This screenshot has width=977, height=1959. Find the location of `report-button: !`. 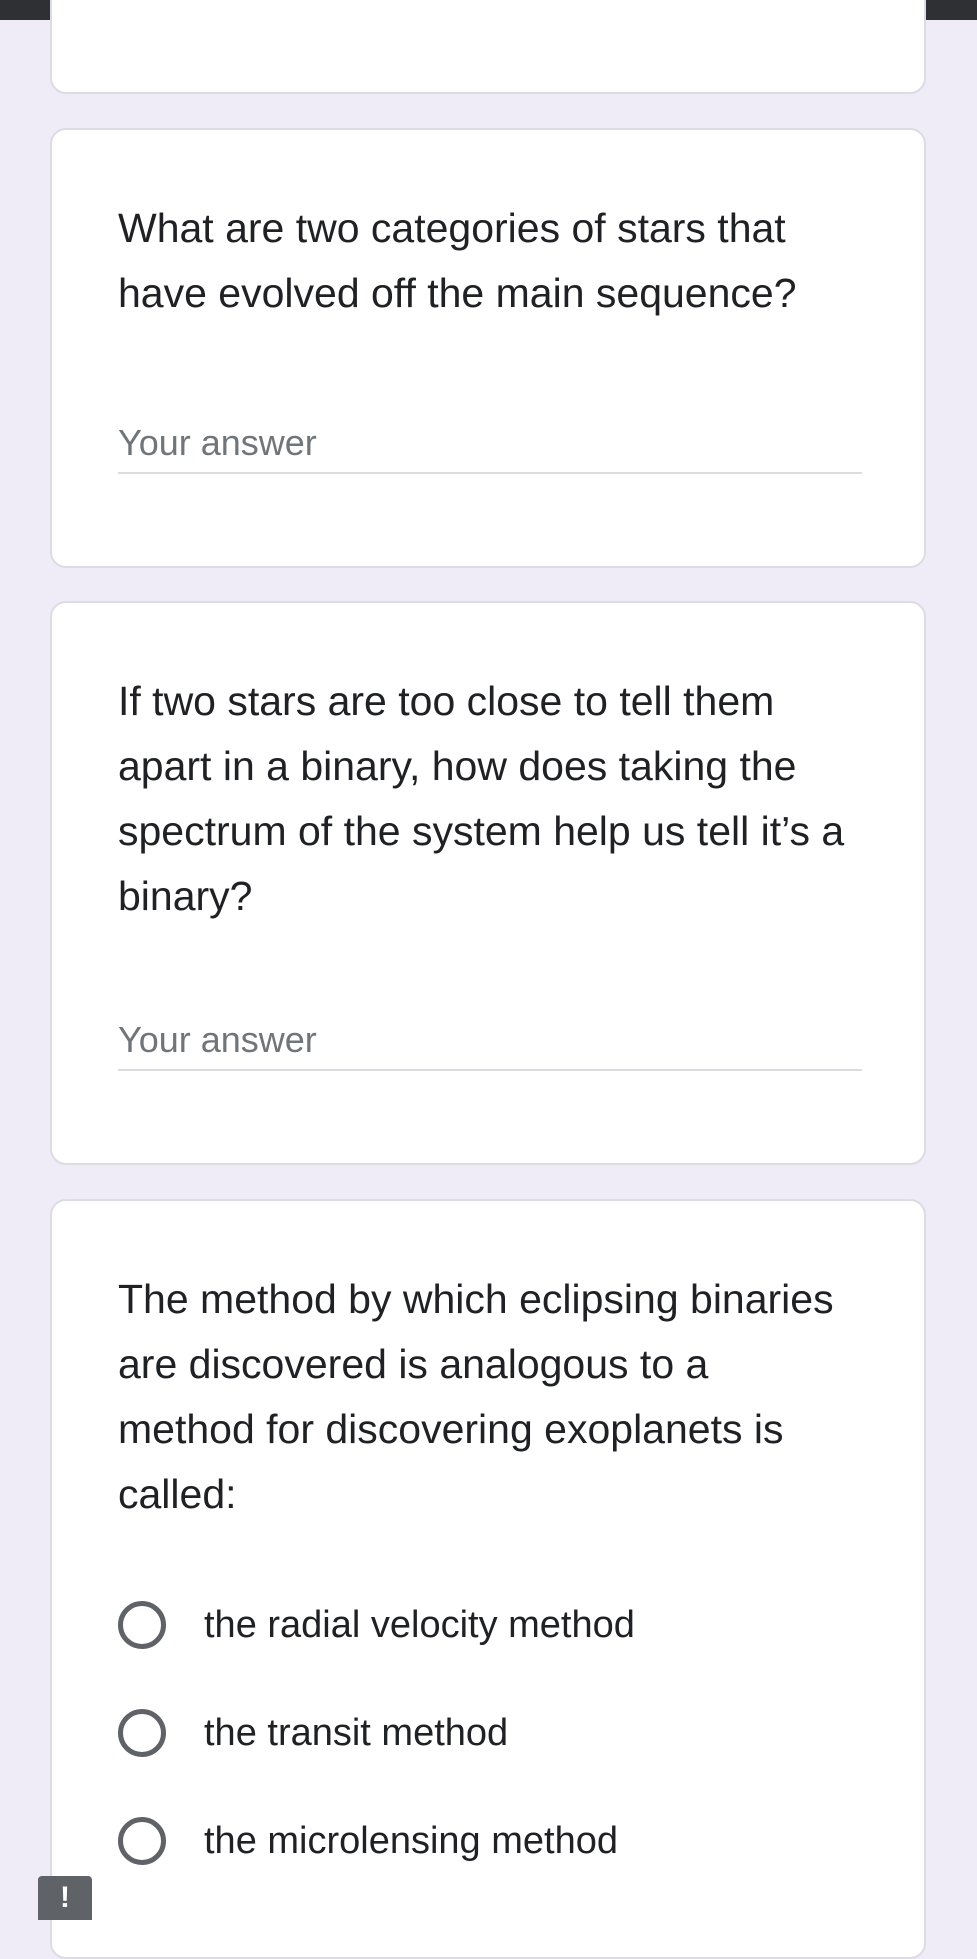

report-button: ! is located at coordinates (65, 1898).